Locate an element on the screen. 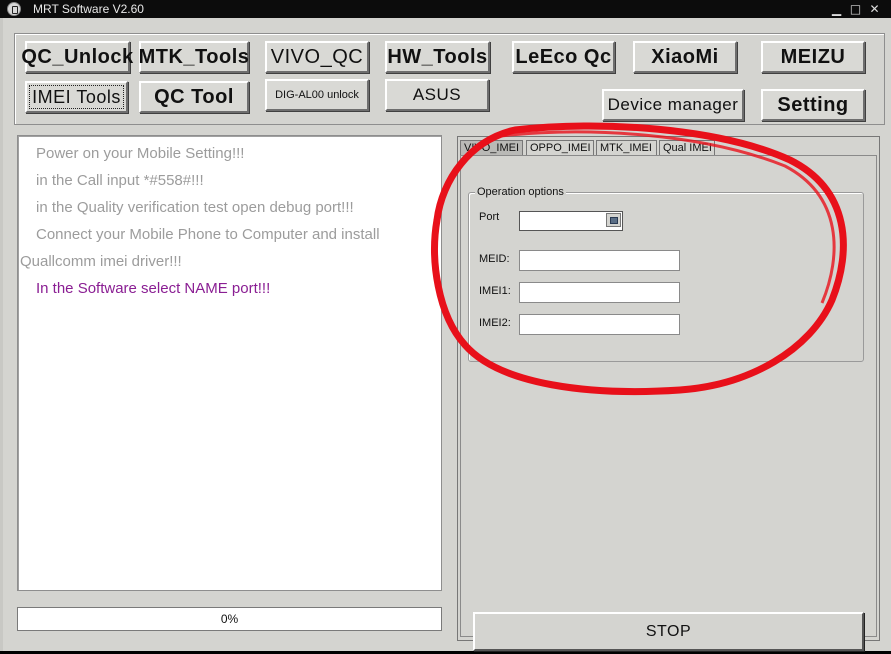 The image size is (891, 654). qc-unlock-button: QC_Unlock is located at coordinates (77, 57).